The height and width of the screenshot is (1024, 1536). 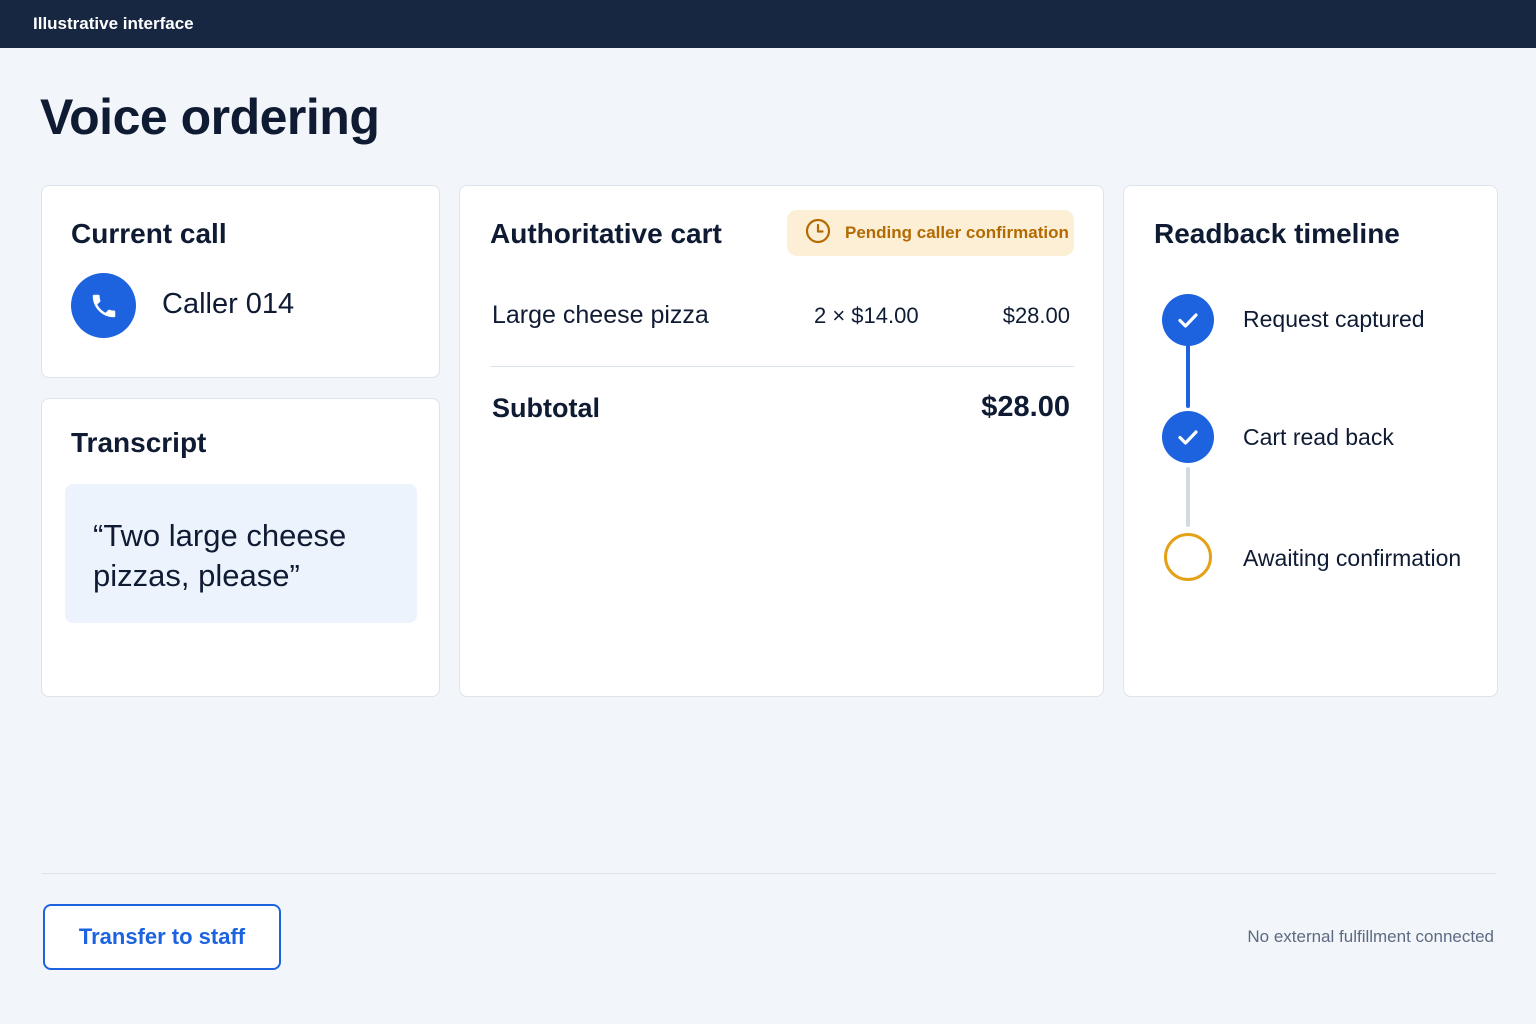 What do you see at coordinates (149, 233) in the screenshot?
I see `current-call-title: Current call` at bounding box center [149, 233].